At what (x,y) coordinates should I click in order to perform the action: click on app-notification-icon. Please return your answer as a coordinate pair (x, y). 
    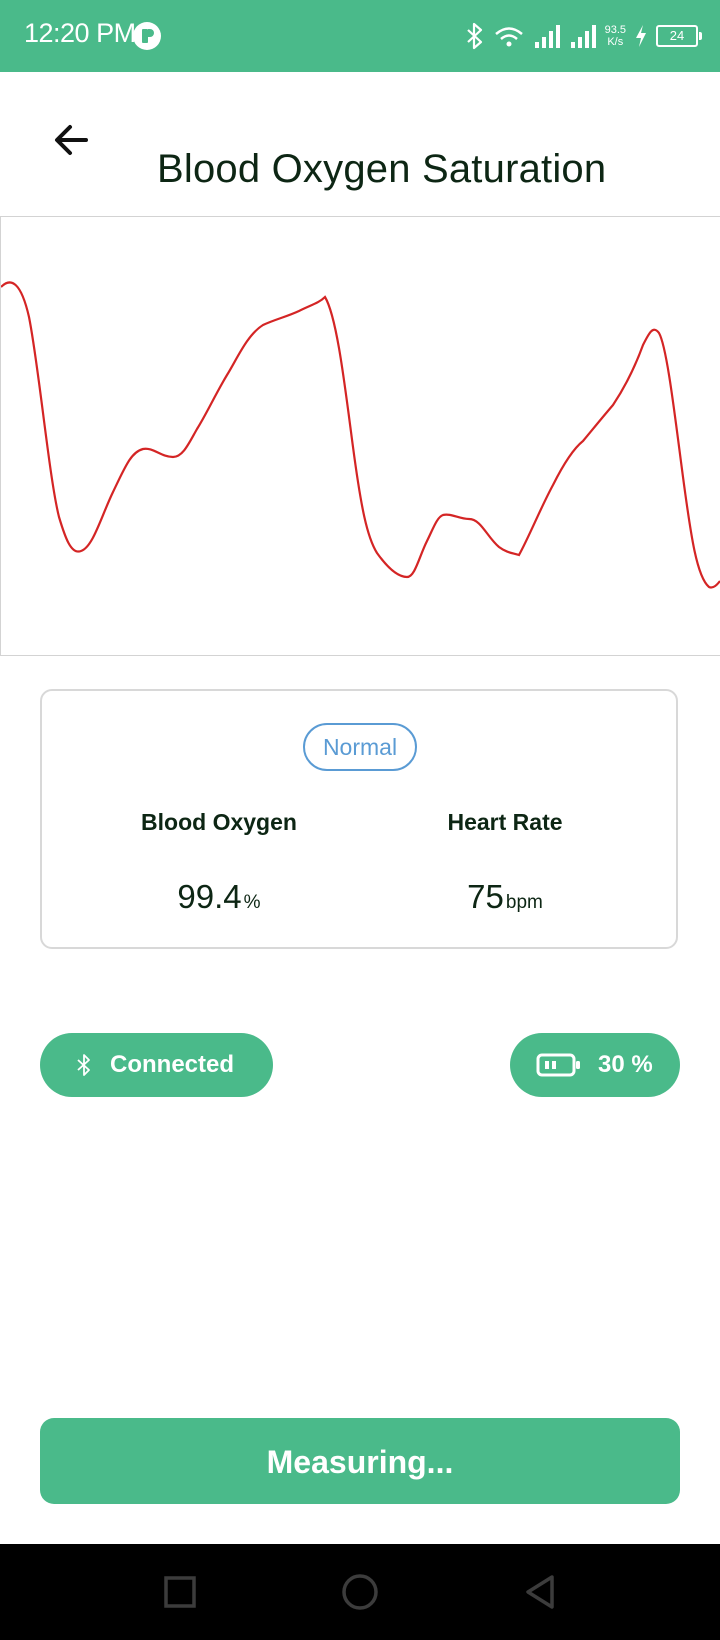
    Looking at the image, I should click on (147, 36).